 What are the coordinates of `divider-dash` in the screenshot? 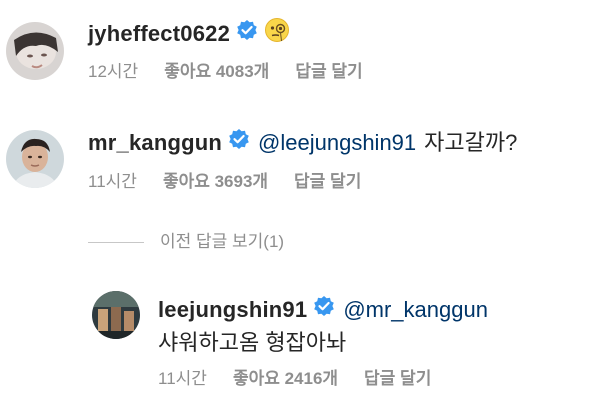 It's located at (116, 243).